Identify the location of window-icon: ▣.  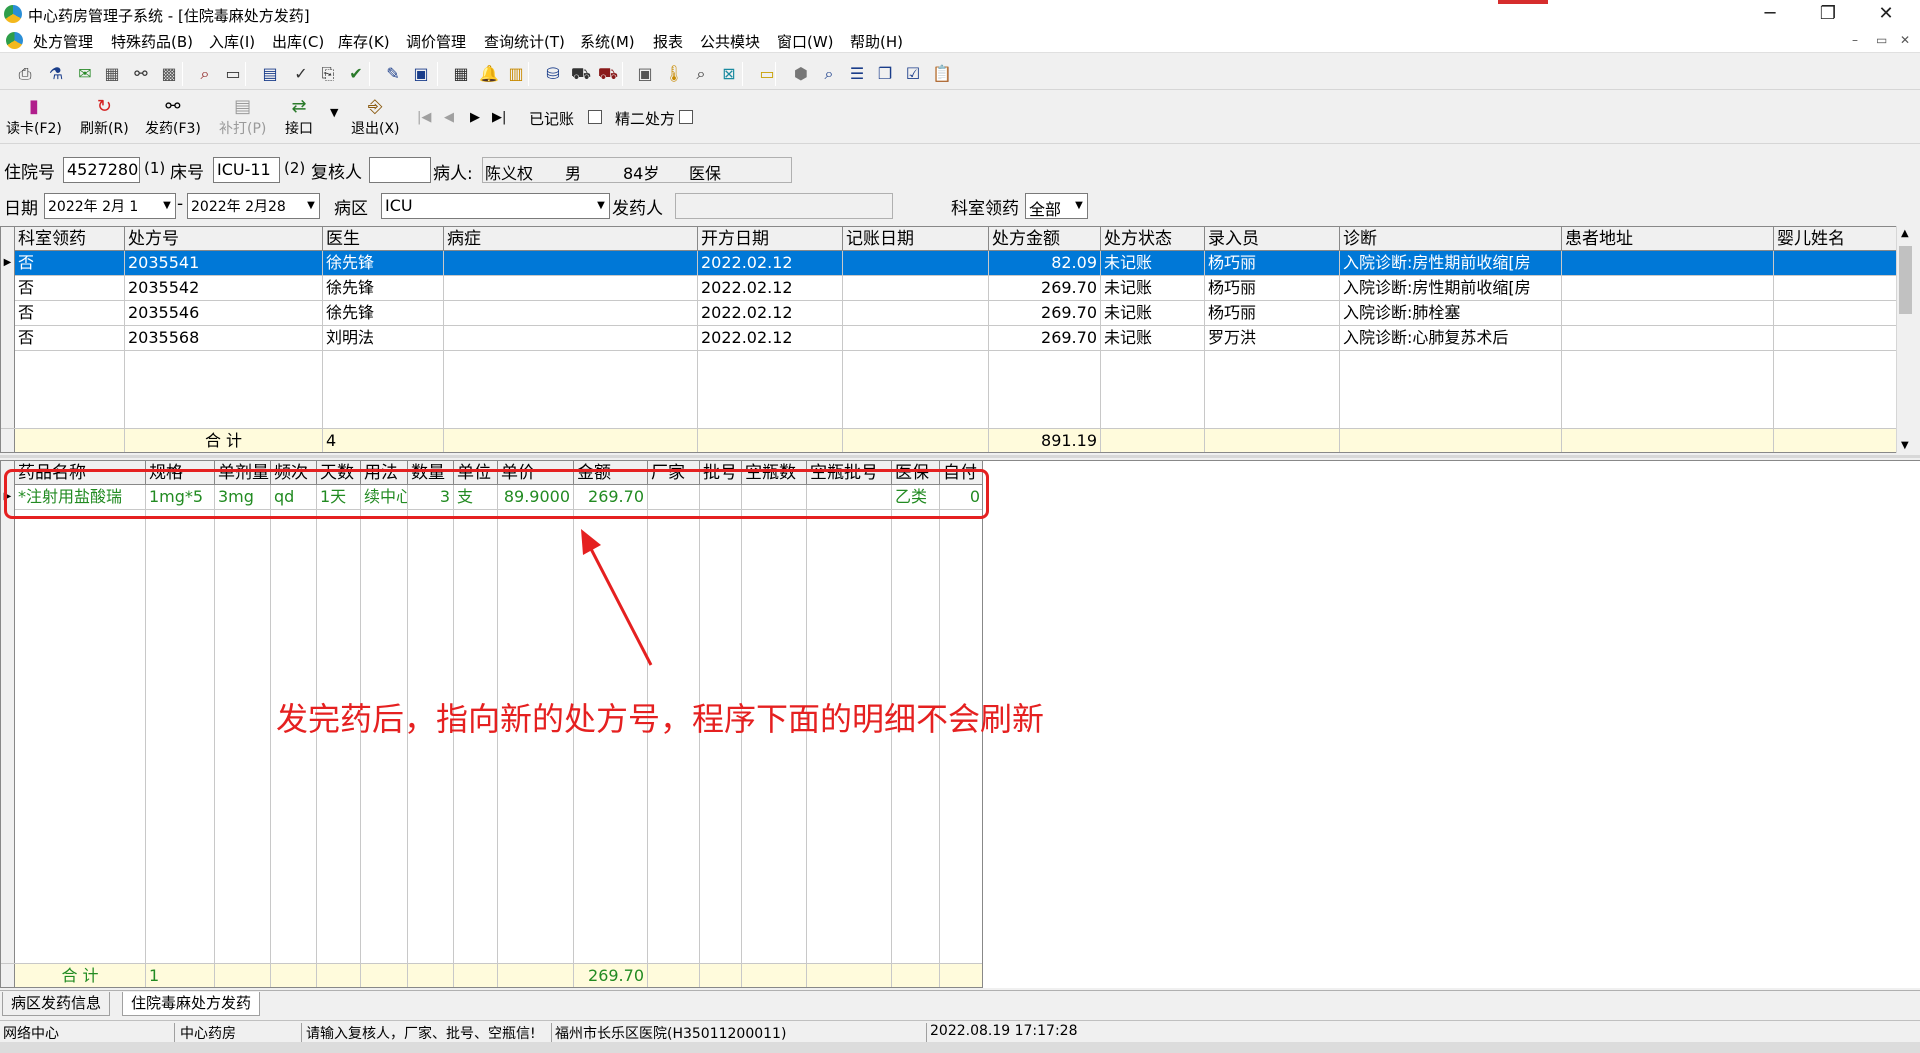
(421, 74).